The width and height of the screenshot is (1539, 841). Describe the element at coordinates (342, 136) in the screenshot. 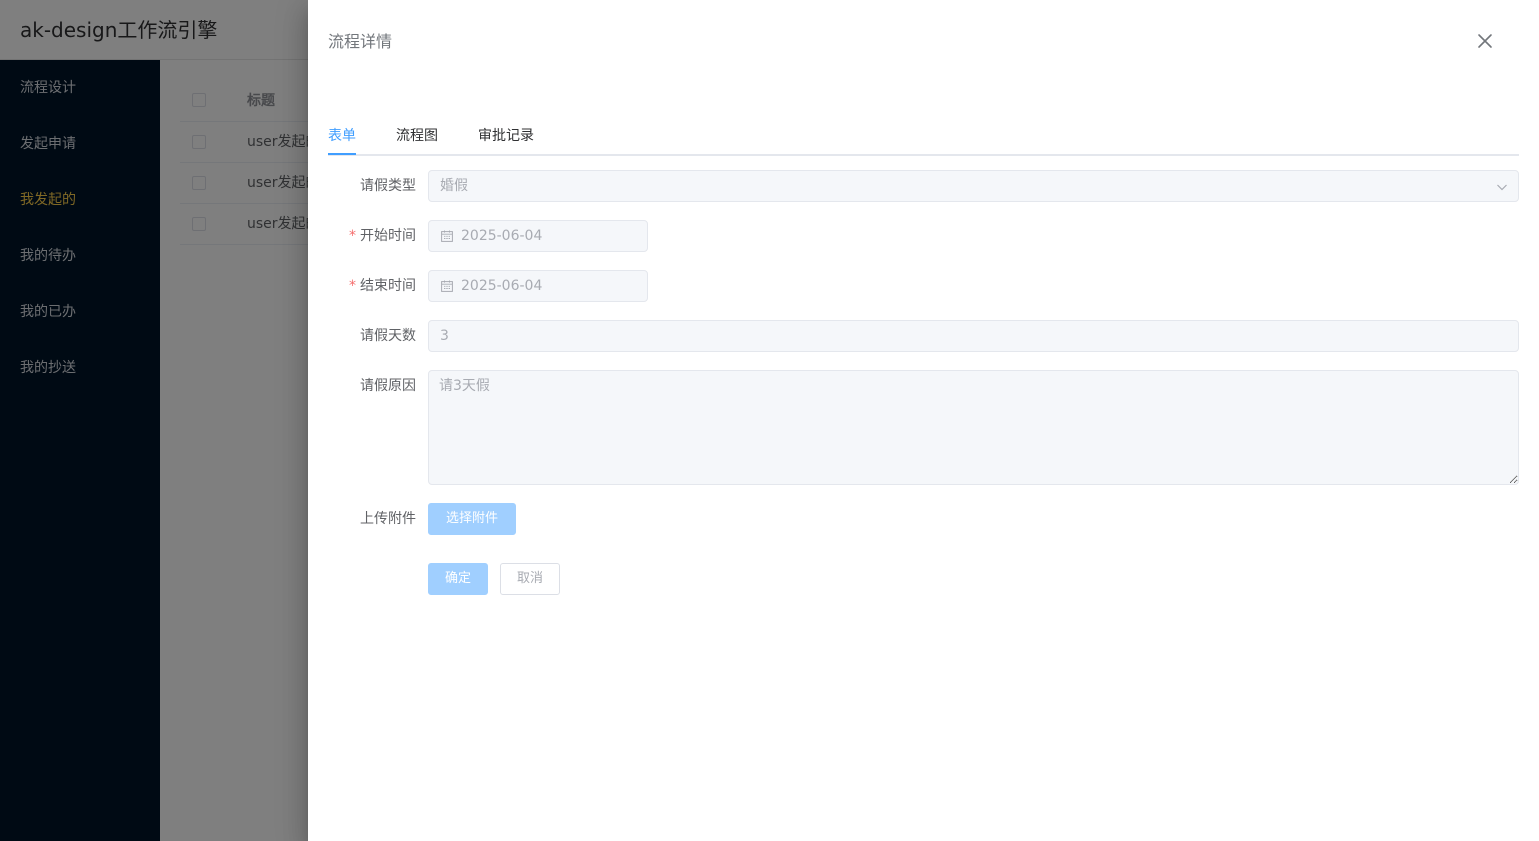

I see `tab-form: 表单` at that location.